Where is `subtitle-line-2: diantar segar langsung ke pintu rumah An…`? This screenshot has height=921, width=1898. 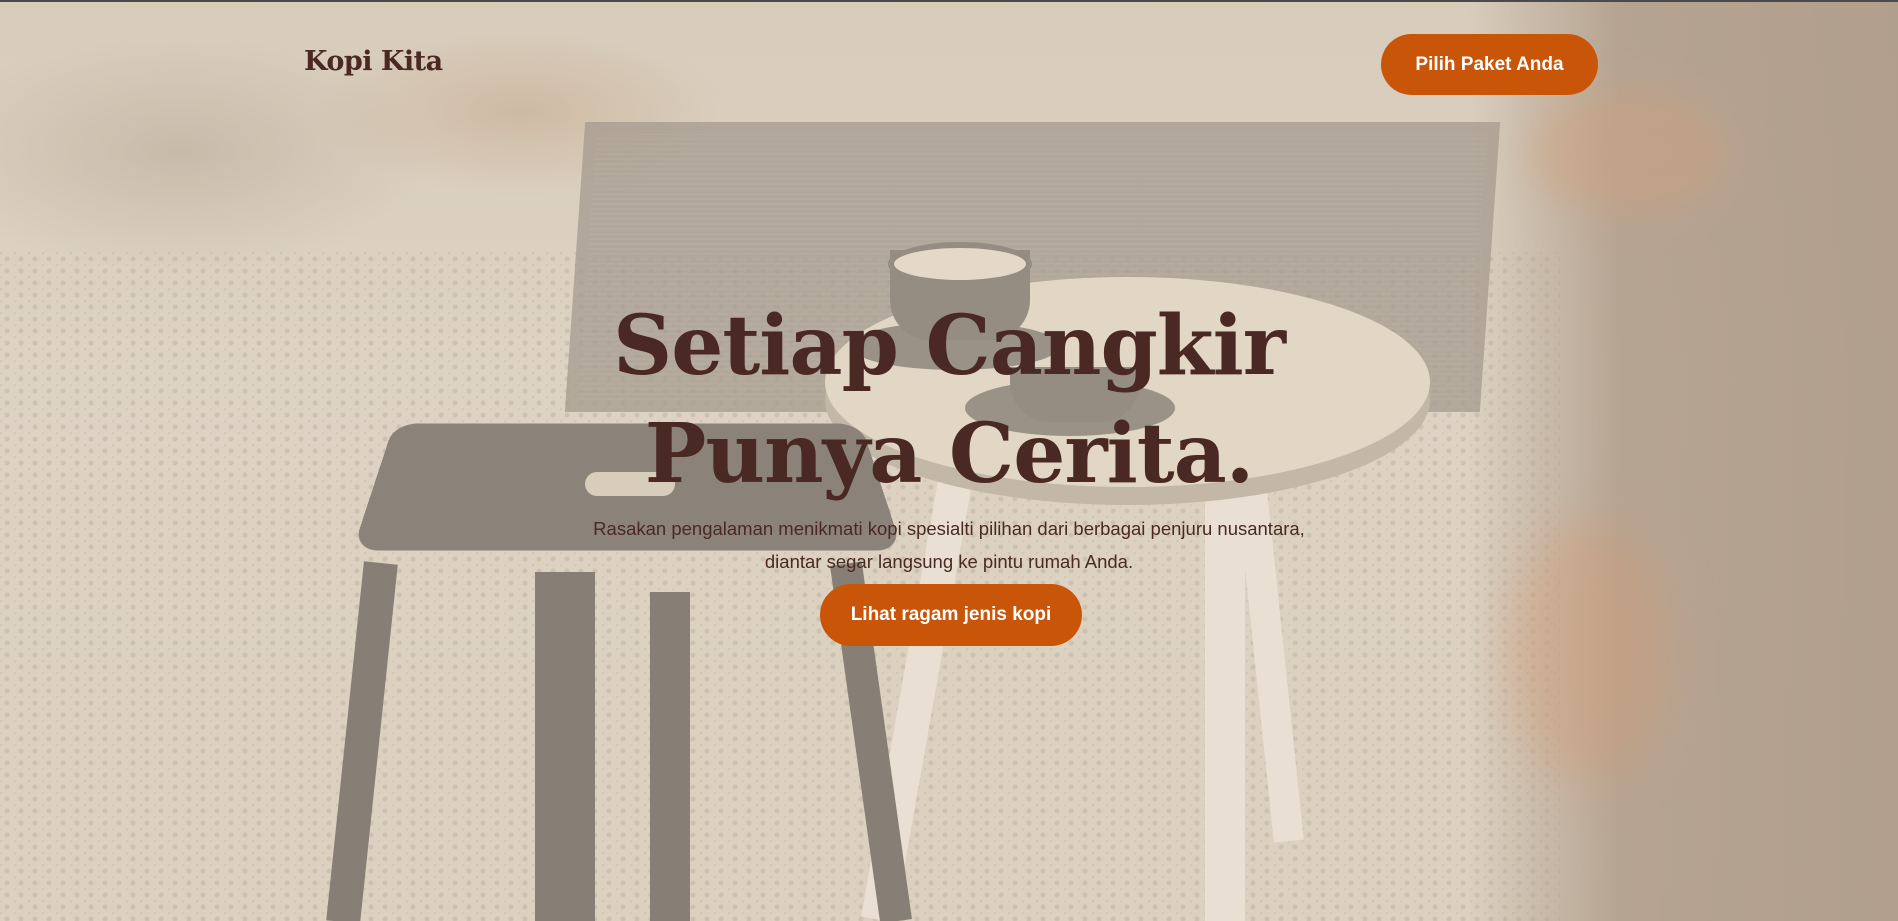
subtitle-line-2: diantar segar langsung ke pintu rumah An… is located at coordinates (949, 561).